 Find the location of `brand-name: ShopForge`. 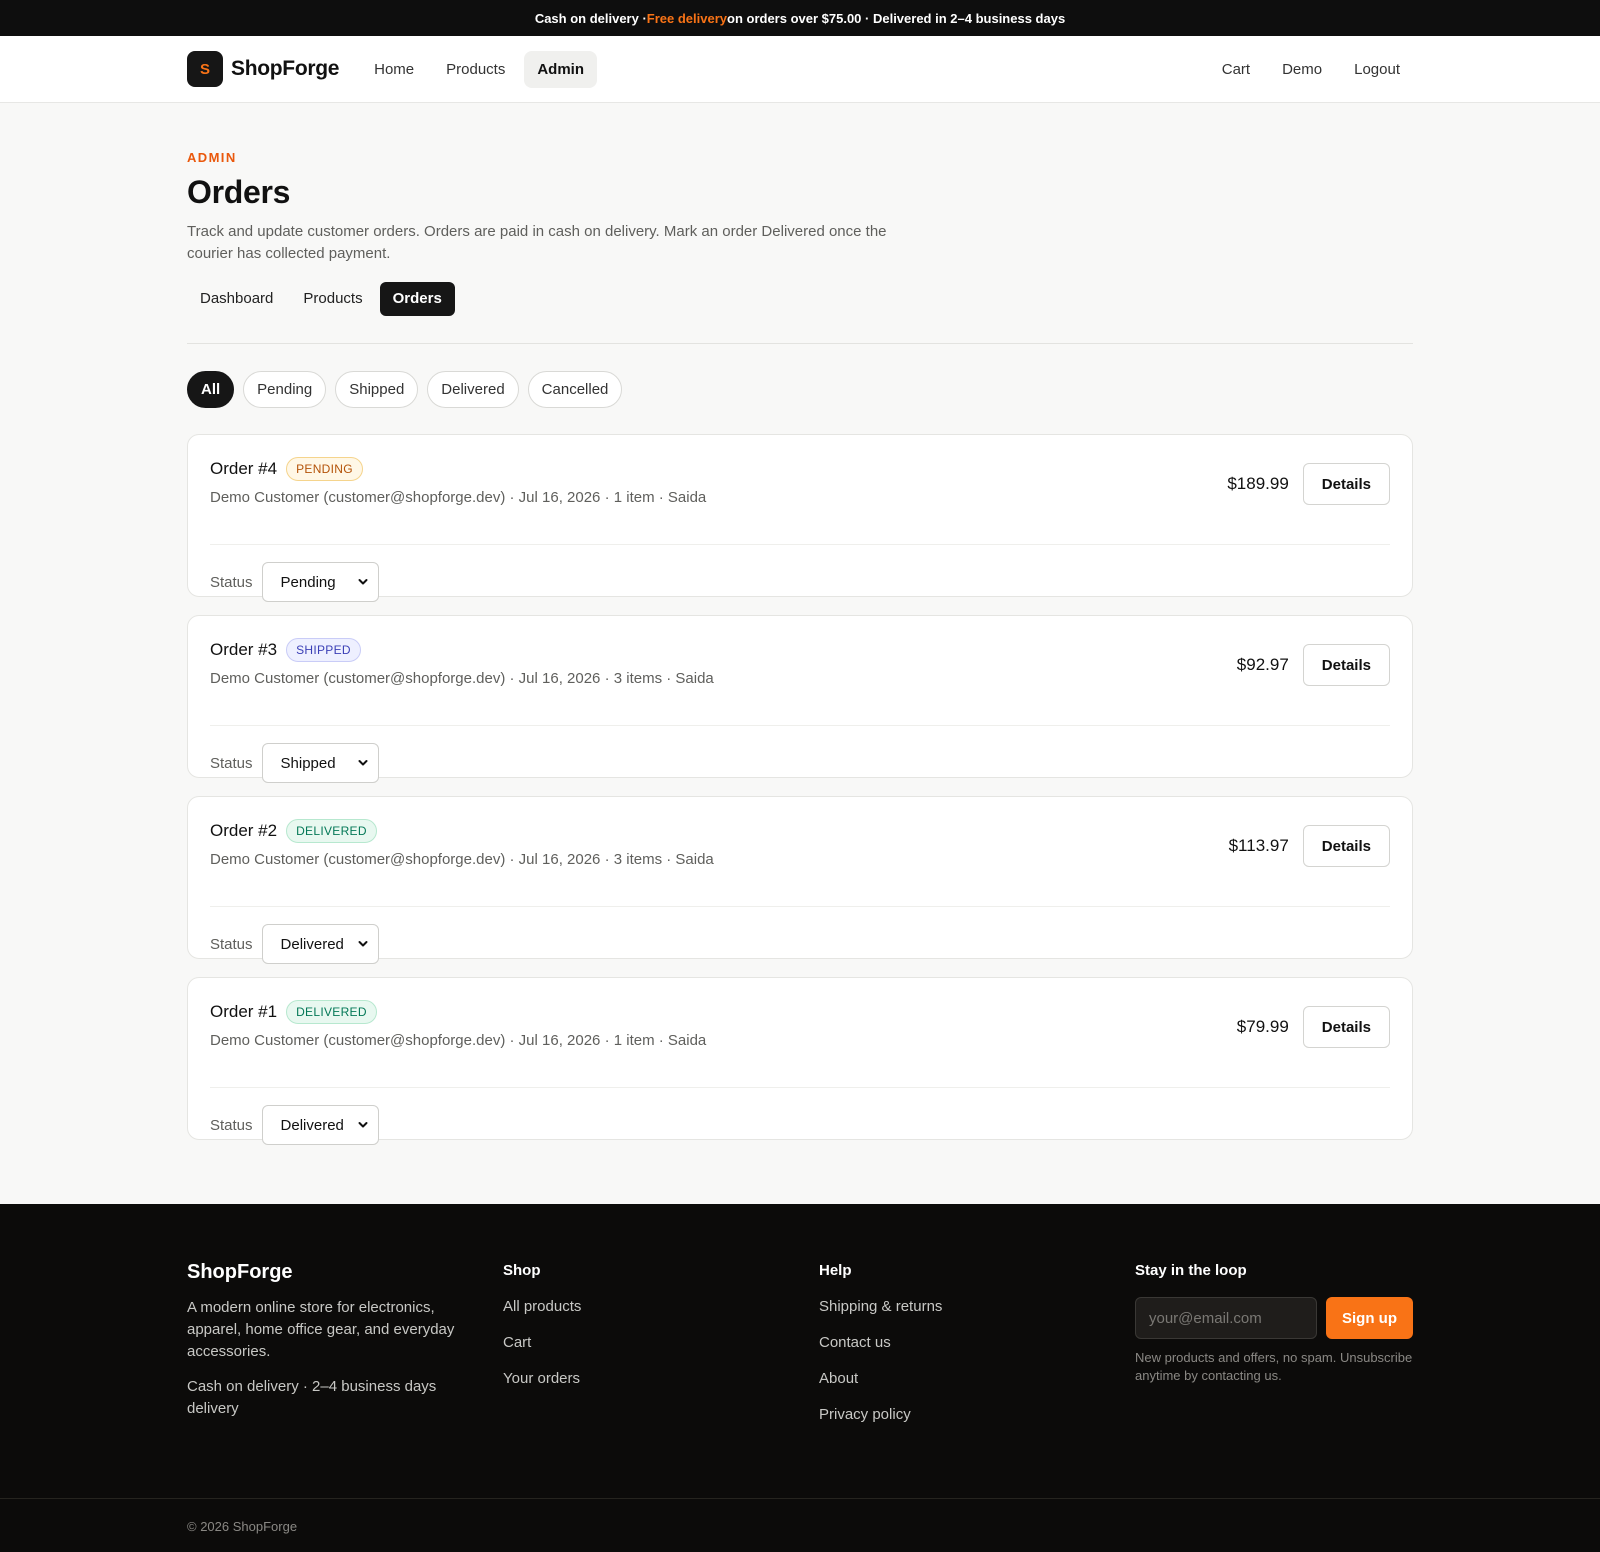

brand-name: ShopForge is located at coordinates (285, 68).